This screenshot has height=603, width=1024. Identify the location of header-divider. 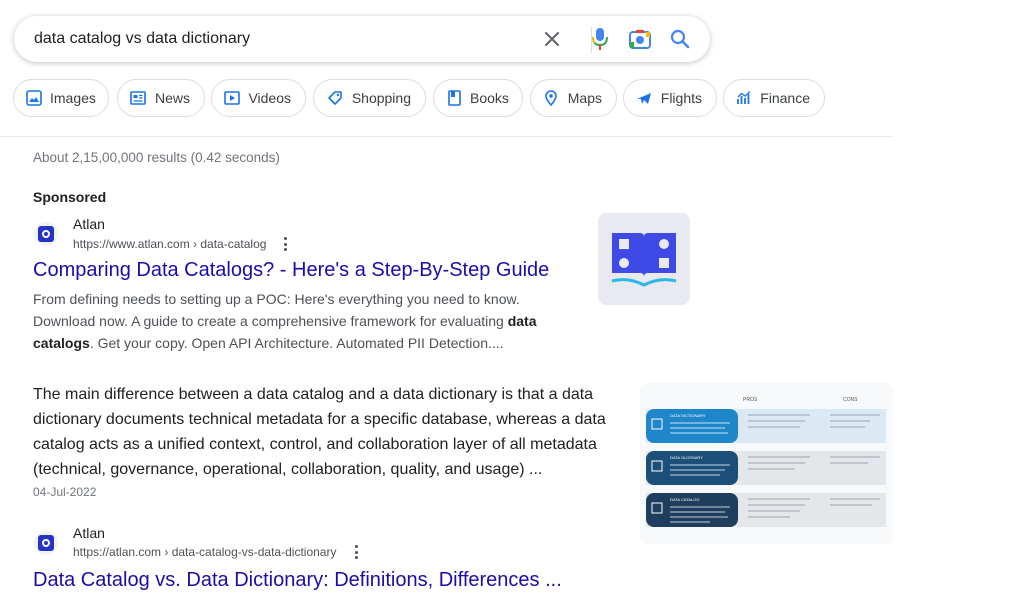
(446, 136).